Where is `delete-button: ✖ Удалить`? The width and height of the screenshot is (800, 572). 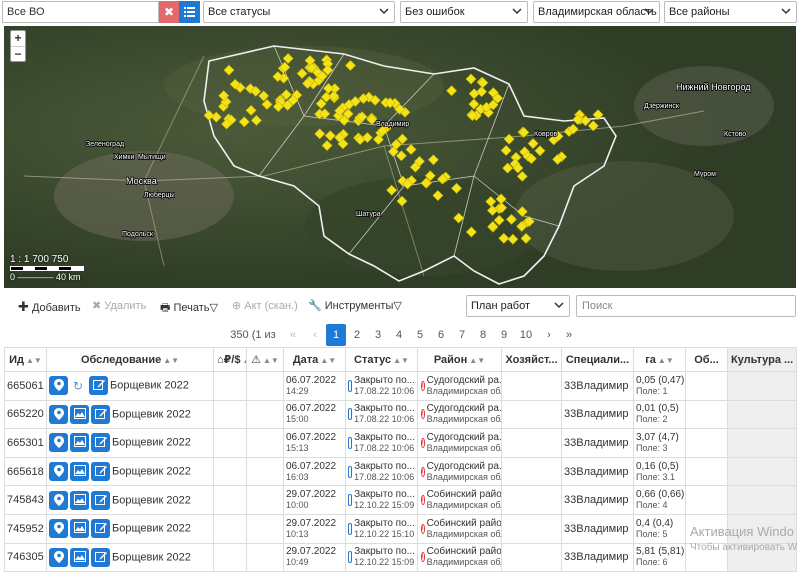
delete-button: ✖ Удалить is located at coordinates (119, 305).